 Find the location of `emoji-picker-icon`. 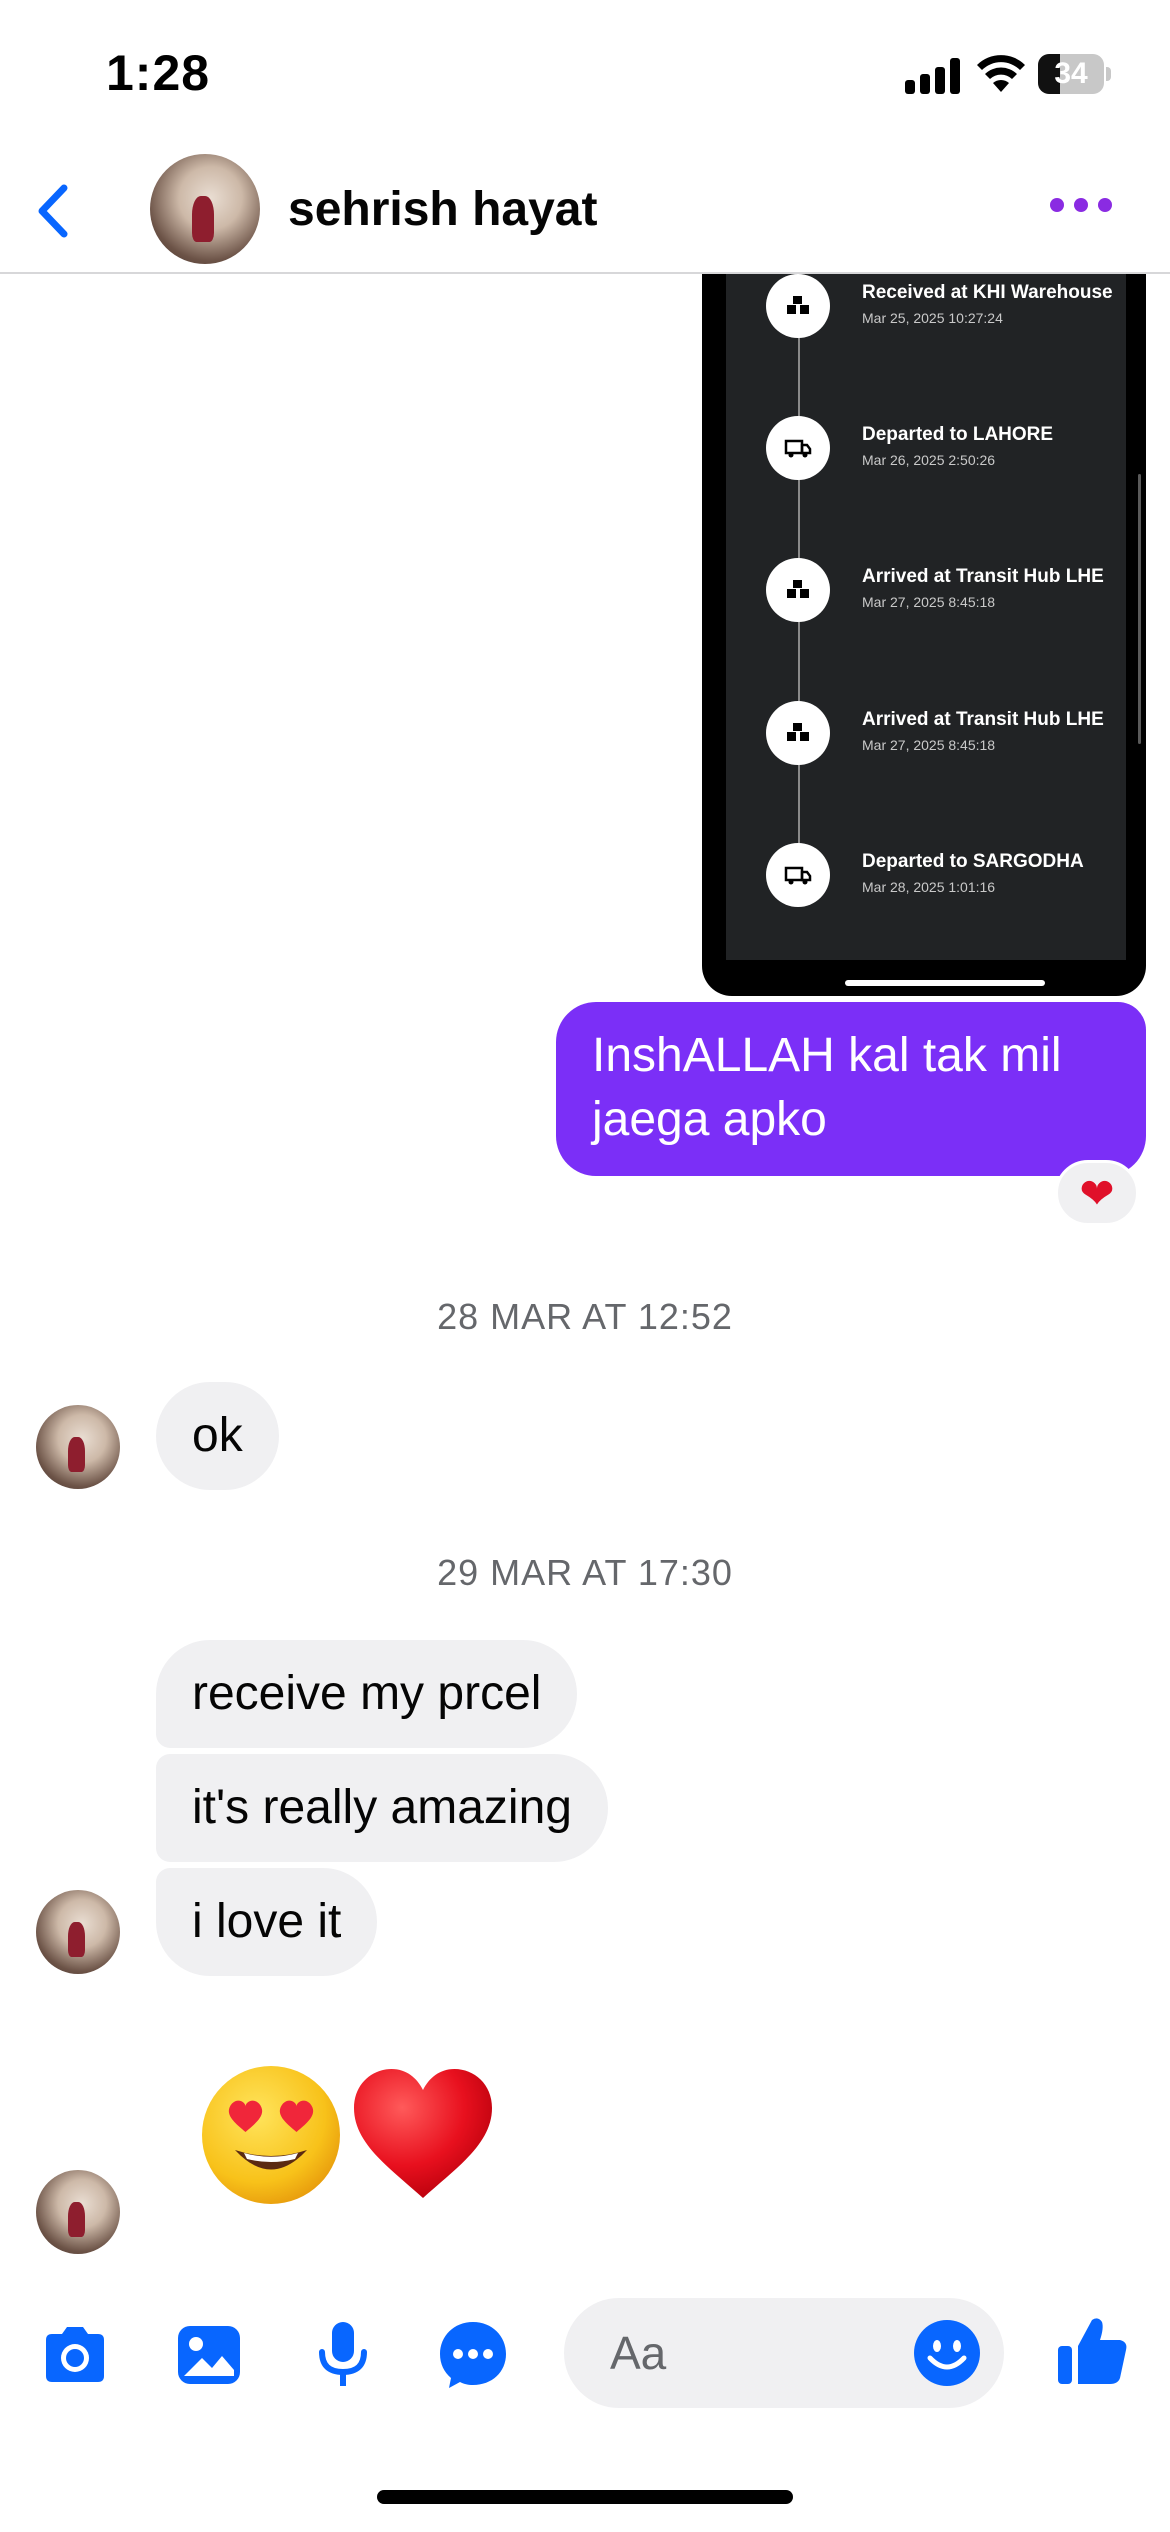

emoji-picker-icon is located at coordinates (947, 2353).